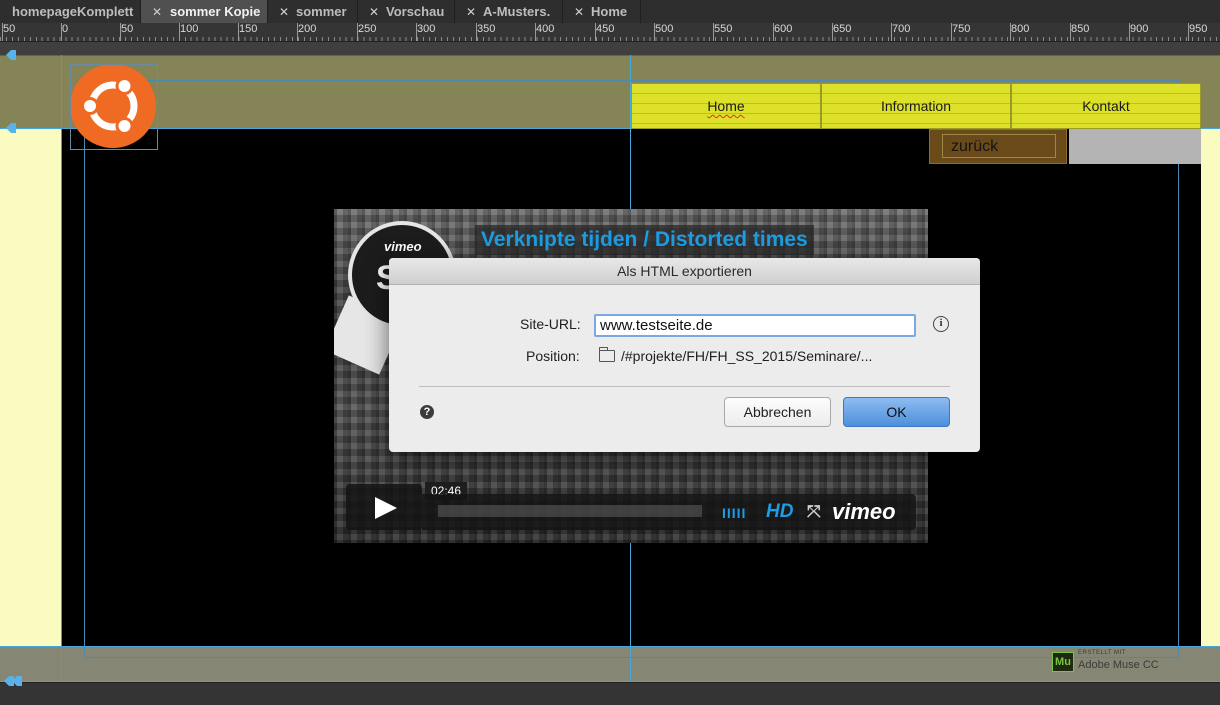 The width and height of the screenshot is (1220, 705). What do you see at coordinates (896, 412) in the screenshot?
I see `ok-button: OK` at bounding box center [896, 412].